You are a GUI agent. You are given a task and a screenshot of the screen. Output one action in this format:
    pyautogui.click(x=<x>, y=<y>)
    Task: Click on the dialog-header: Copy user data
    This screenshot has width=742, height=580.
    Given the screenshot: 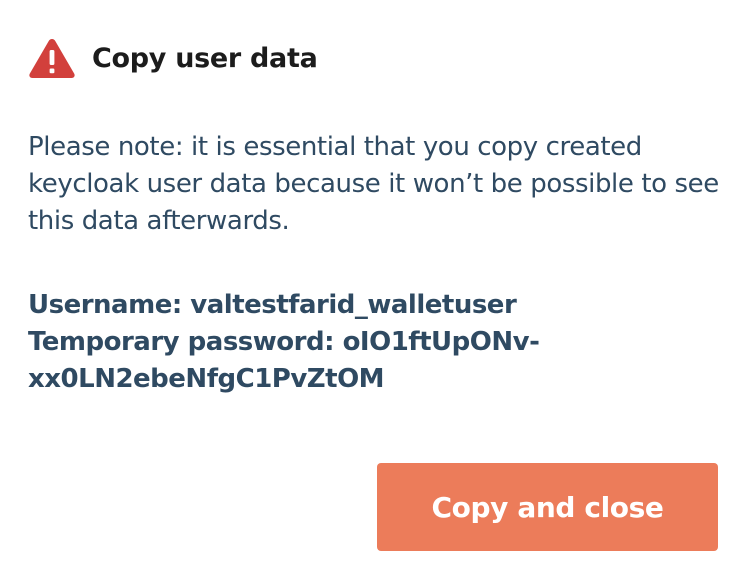 What is the action you would take?
    pyautogui.click(x=173, y=58)
    